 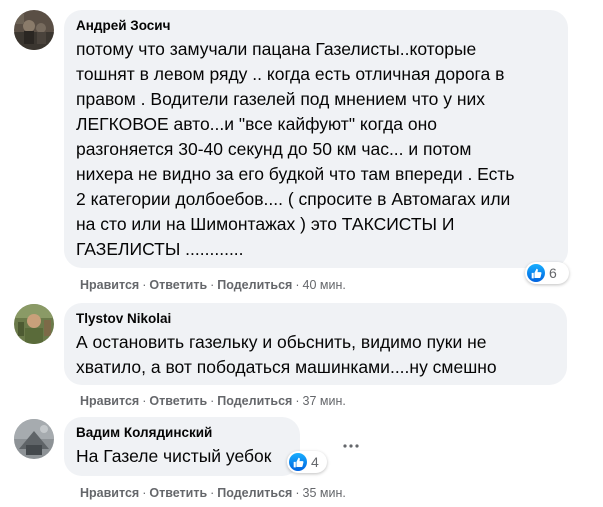 I want to click on comment-timestamp: 37 мин., so click(x=324, y=401).